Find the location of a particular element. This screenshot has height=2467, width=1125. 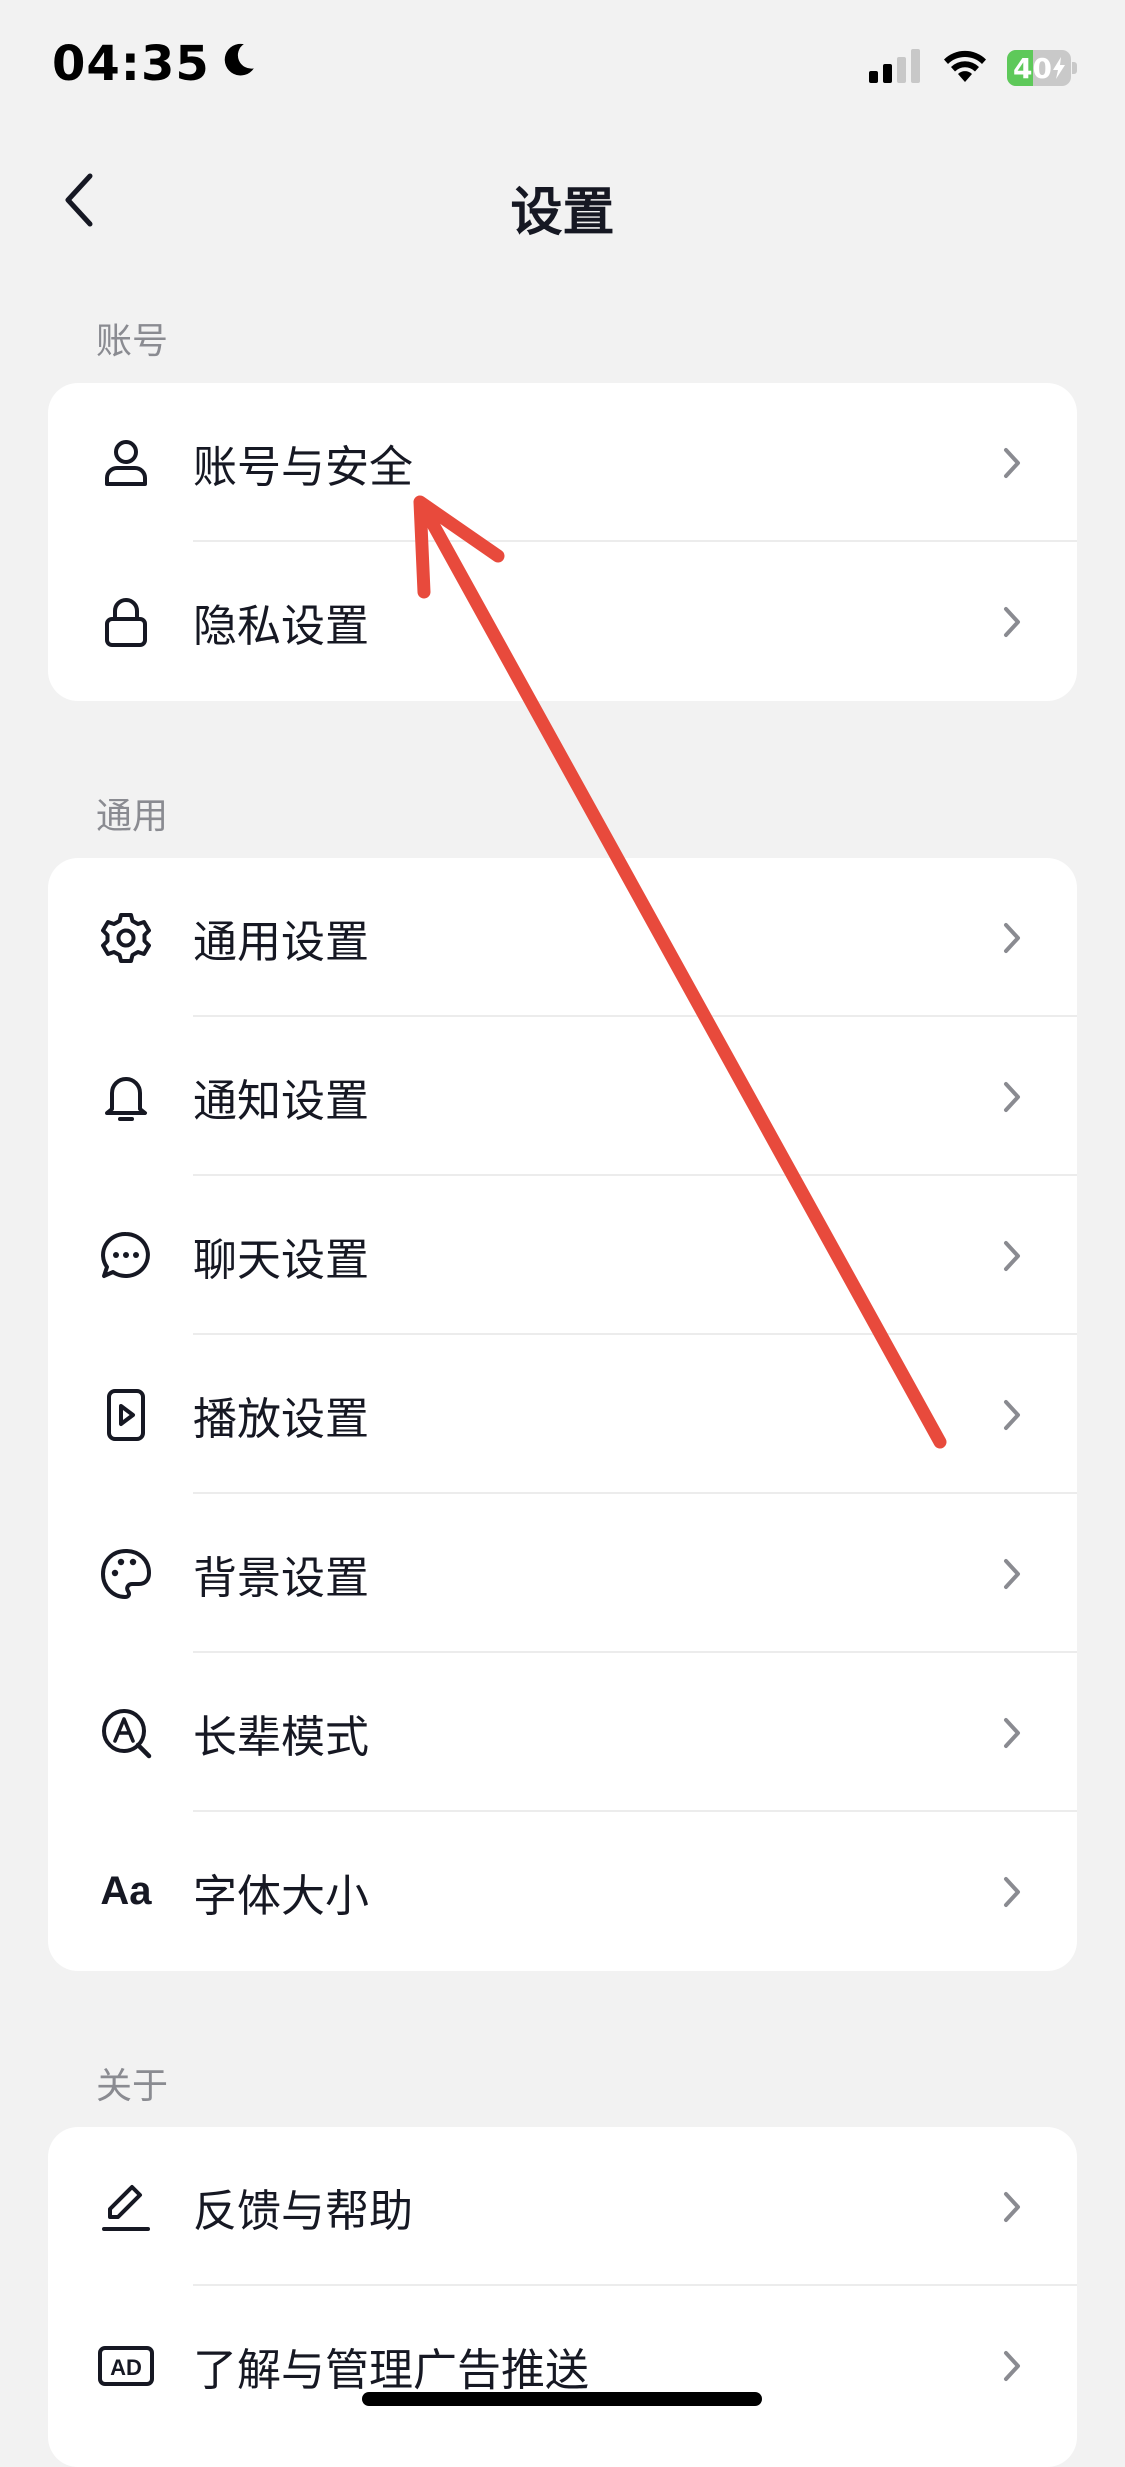

row-general-settings: 通用设置 is located at coordinates (562, 937).